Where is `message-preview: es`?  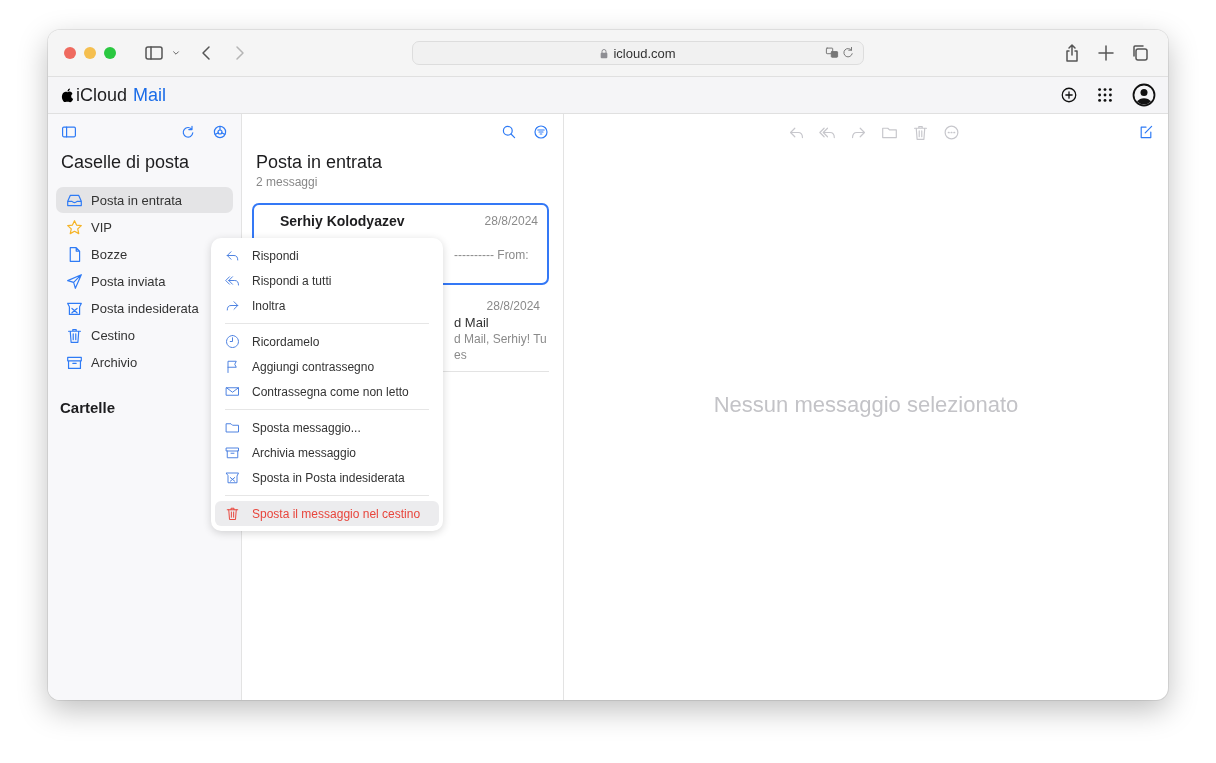 message-preview: es is located at coordinates (460, 355).